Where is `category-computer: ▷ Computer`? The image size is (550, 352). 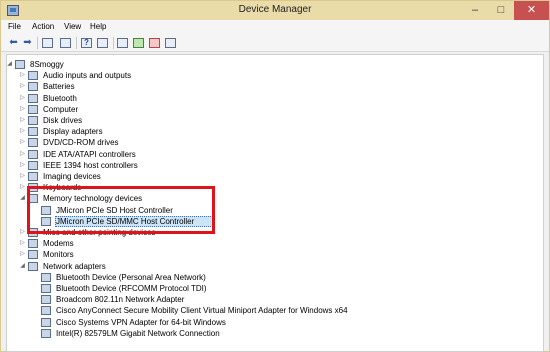
category-computer: ▷ Computer is located at coordinates (275, 109).